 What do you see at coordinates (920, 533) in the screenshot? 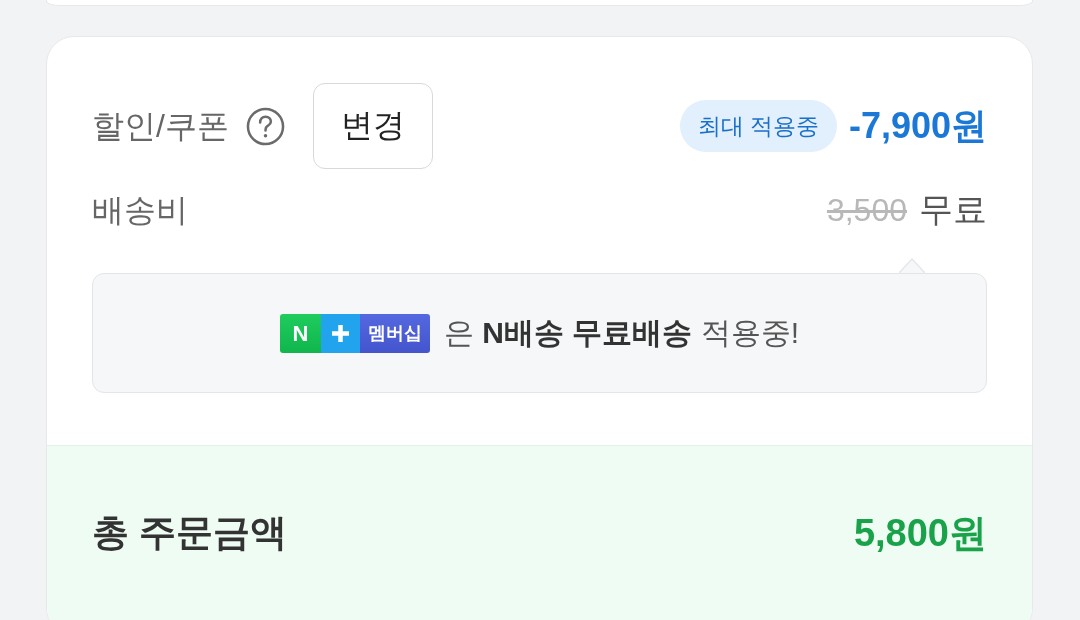
I see `total-amount: 5,800원` at bounding box center [920, 533].